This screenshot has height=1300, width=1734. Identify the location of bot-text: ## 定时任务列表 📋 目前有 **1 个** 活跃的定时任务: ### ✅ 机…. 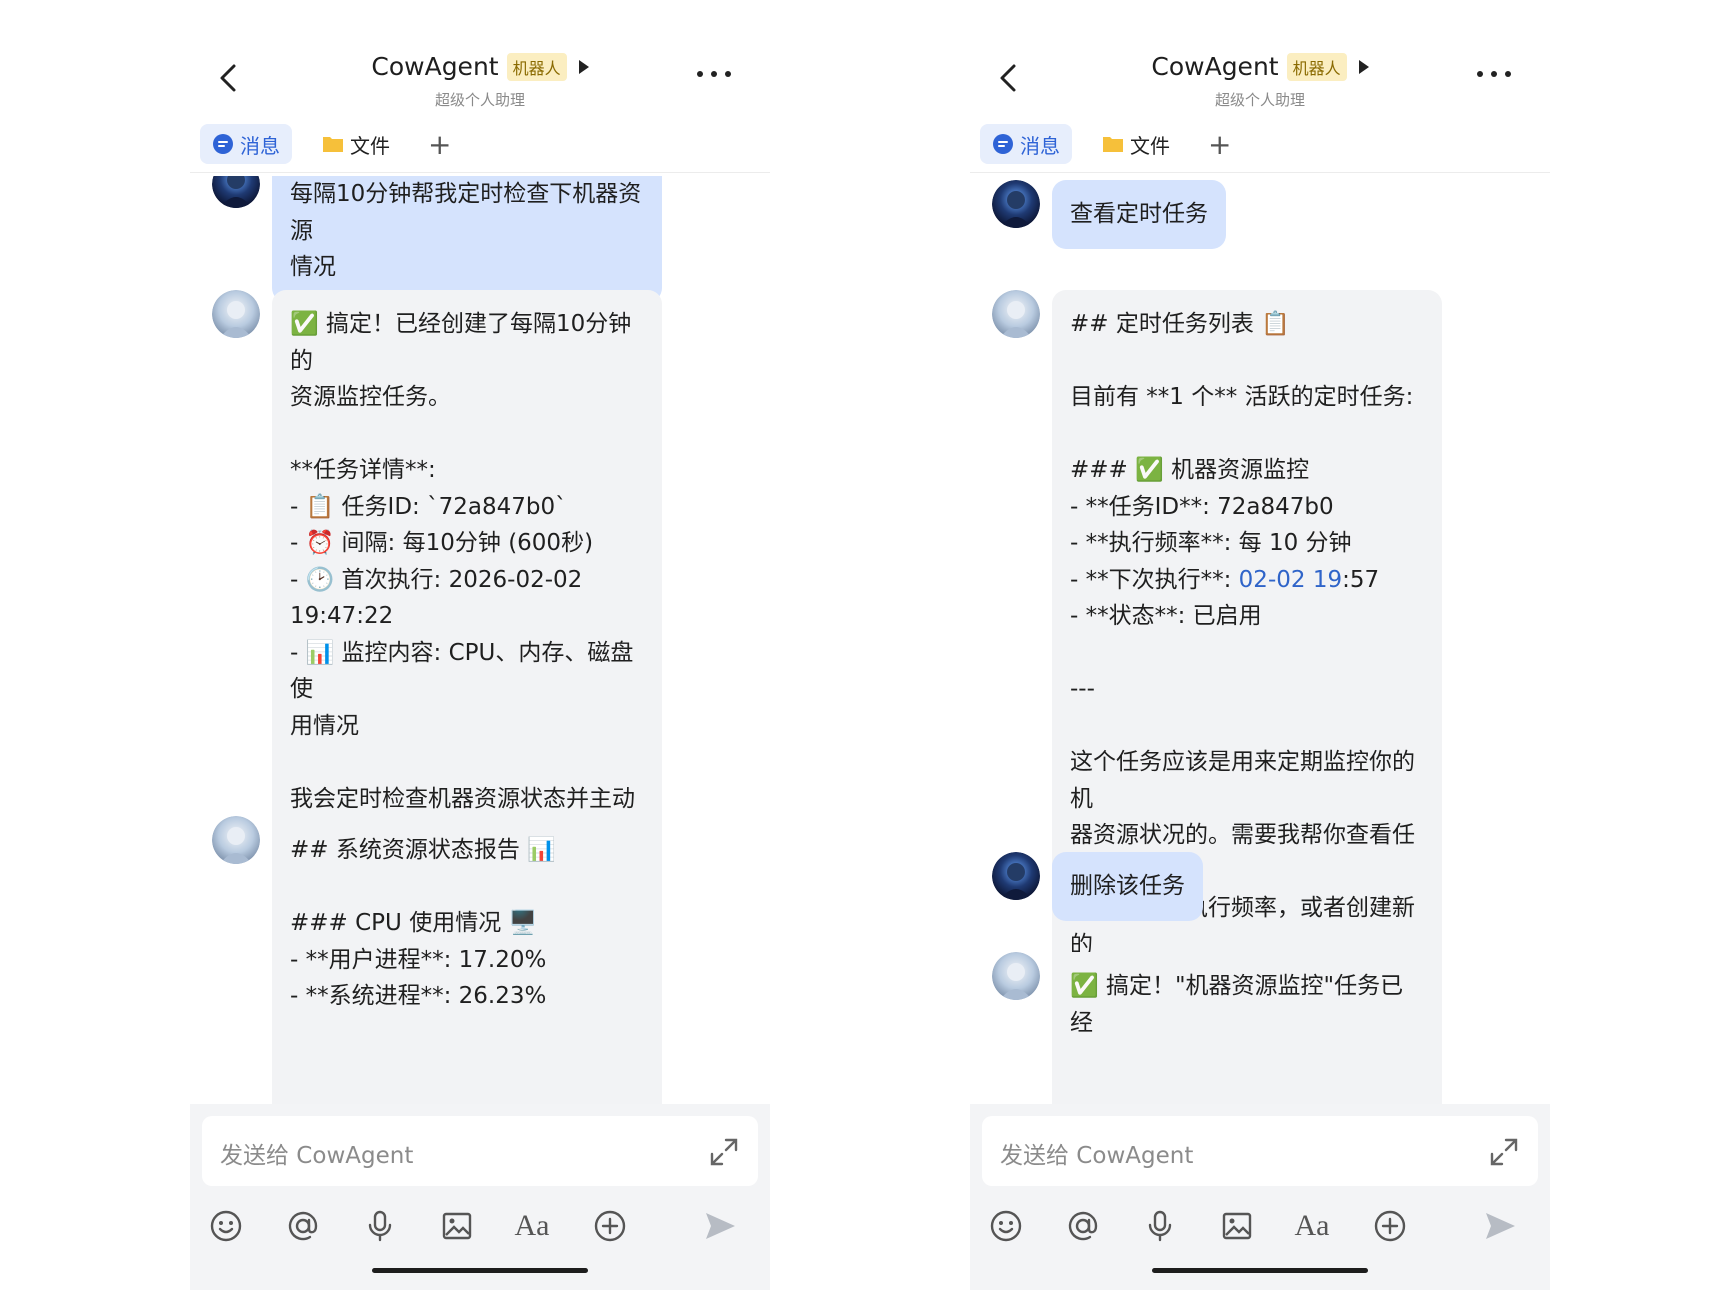
(1242, 452).